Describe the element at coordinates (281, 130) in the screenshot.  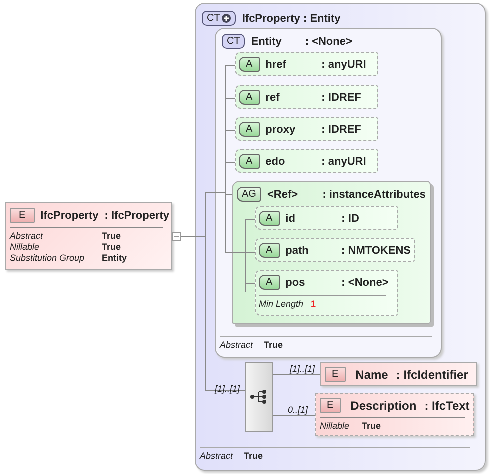
I see `attribute-name: proxy` at that location.